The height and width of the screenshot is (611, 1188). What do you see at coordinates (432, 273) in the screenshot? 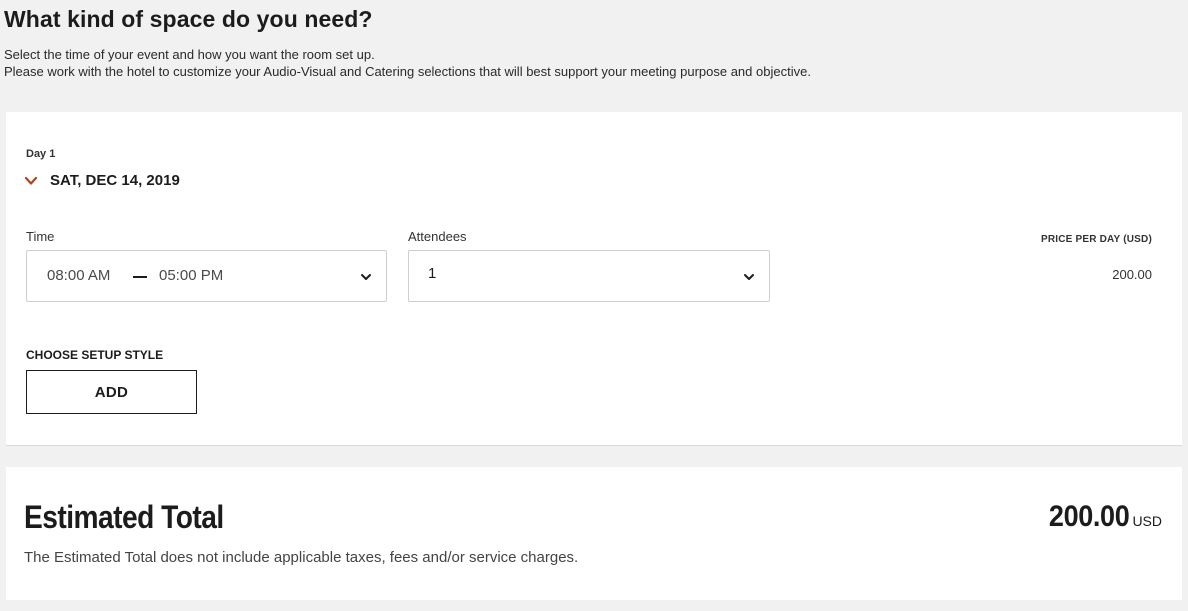
I see `attendees-value: 1` at bounding box center [432, 273].